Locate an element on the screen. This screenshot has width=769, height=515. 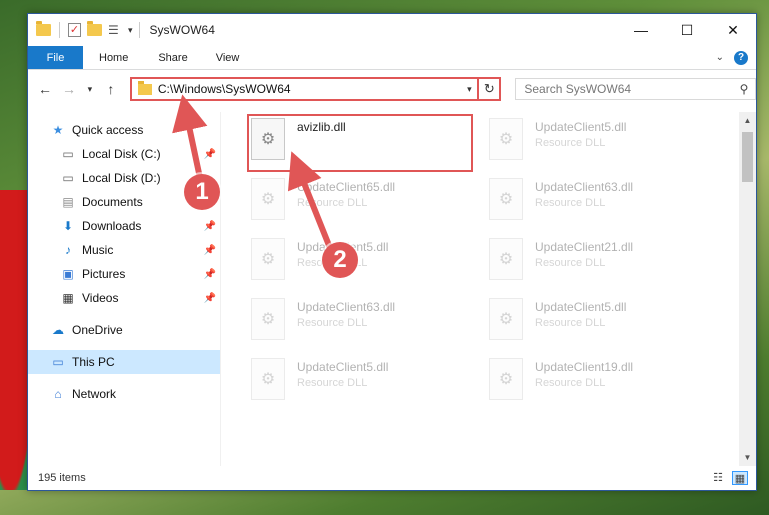
sidebar-item-quick-access: ★ Quick access is located at coordinates (124, 130).